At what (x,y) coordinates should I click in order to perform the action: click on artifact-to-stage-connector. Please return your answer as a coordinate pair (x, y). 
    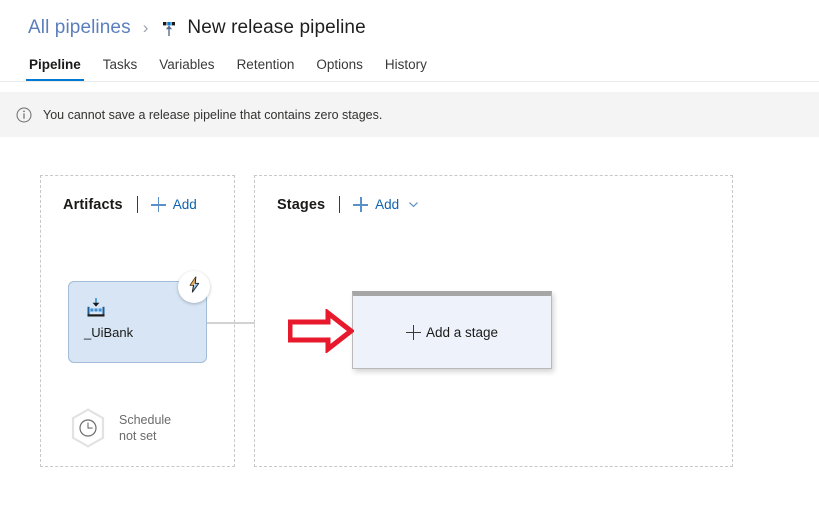
    Looking at the image, I should click on (231, 323).